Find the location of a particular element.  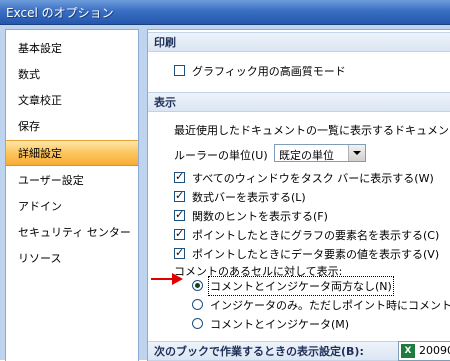

show-function-tips-label: 関数のヒントを表示する(F) is located at coordinates (260, 216).